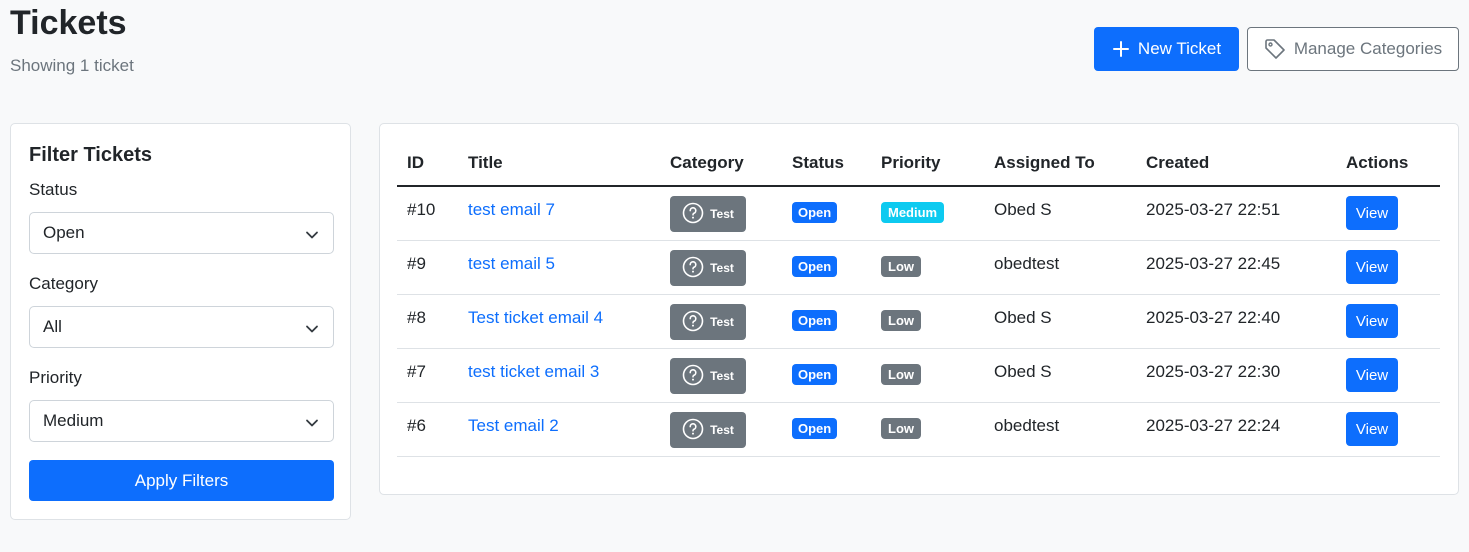 This screenshot has height=552, width=1469. What do you see at coordinates (1377, 162) in the screenshot?
I see `column-header-actions: Actions` at bounding box center [1377, 162].